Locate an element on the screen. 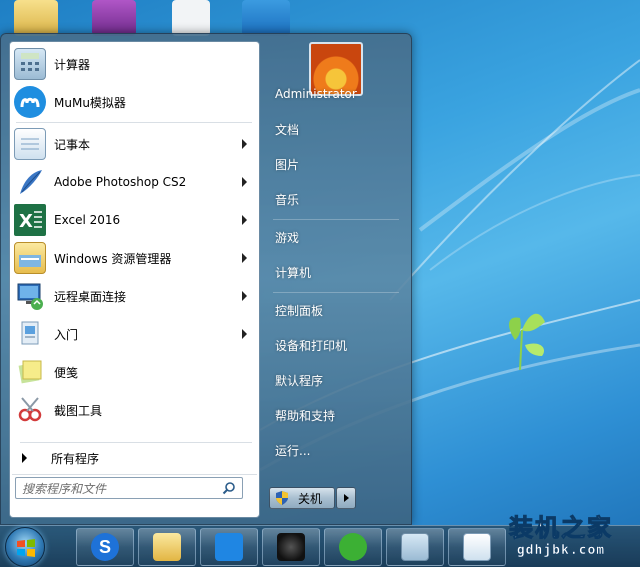 This screenshot has height=567, width=640. right-item-administrator: Administrator is located at coordinates (334, 94).